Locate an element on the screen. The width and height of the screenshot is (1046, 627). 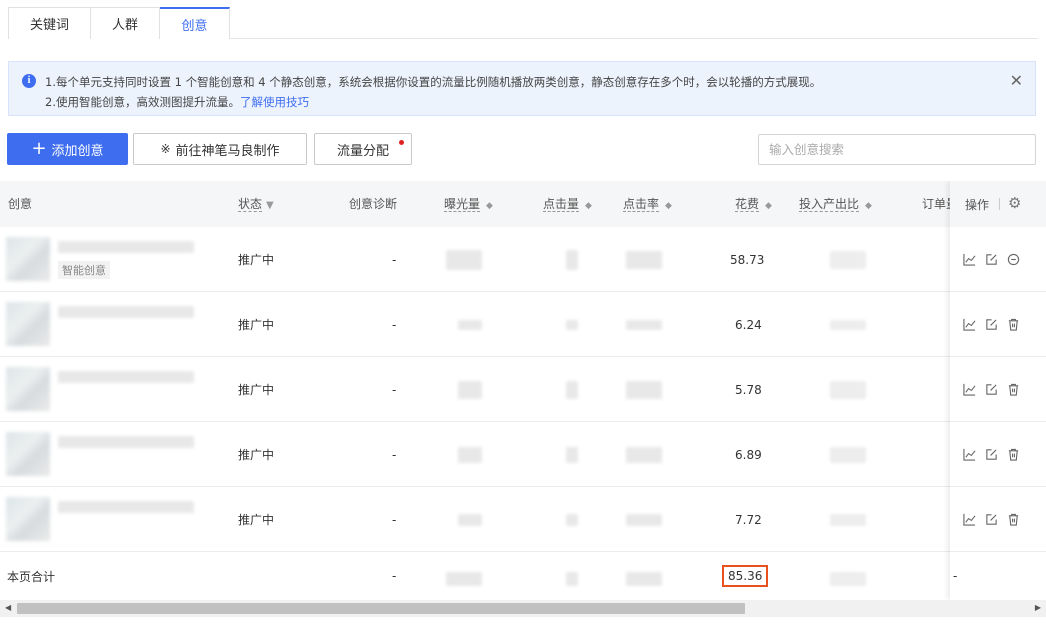
scroll-left-icon: ◀ is located at coordinates (8, 607).